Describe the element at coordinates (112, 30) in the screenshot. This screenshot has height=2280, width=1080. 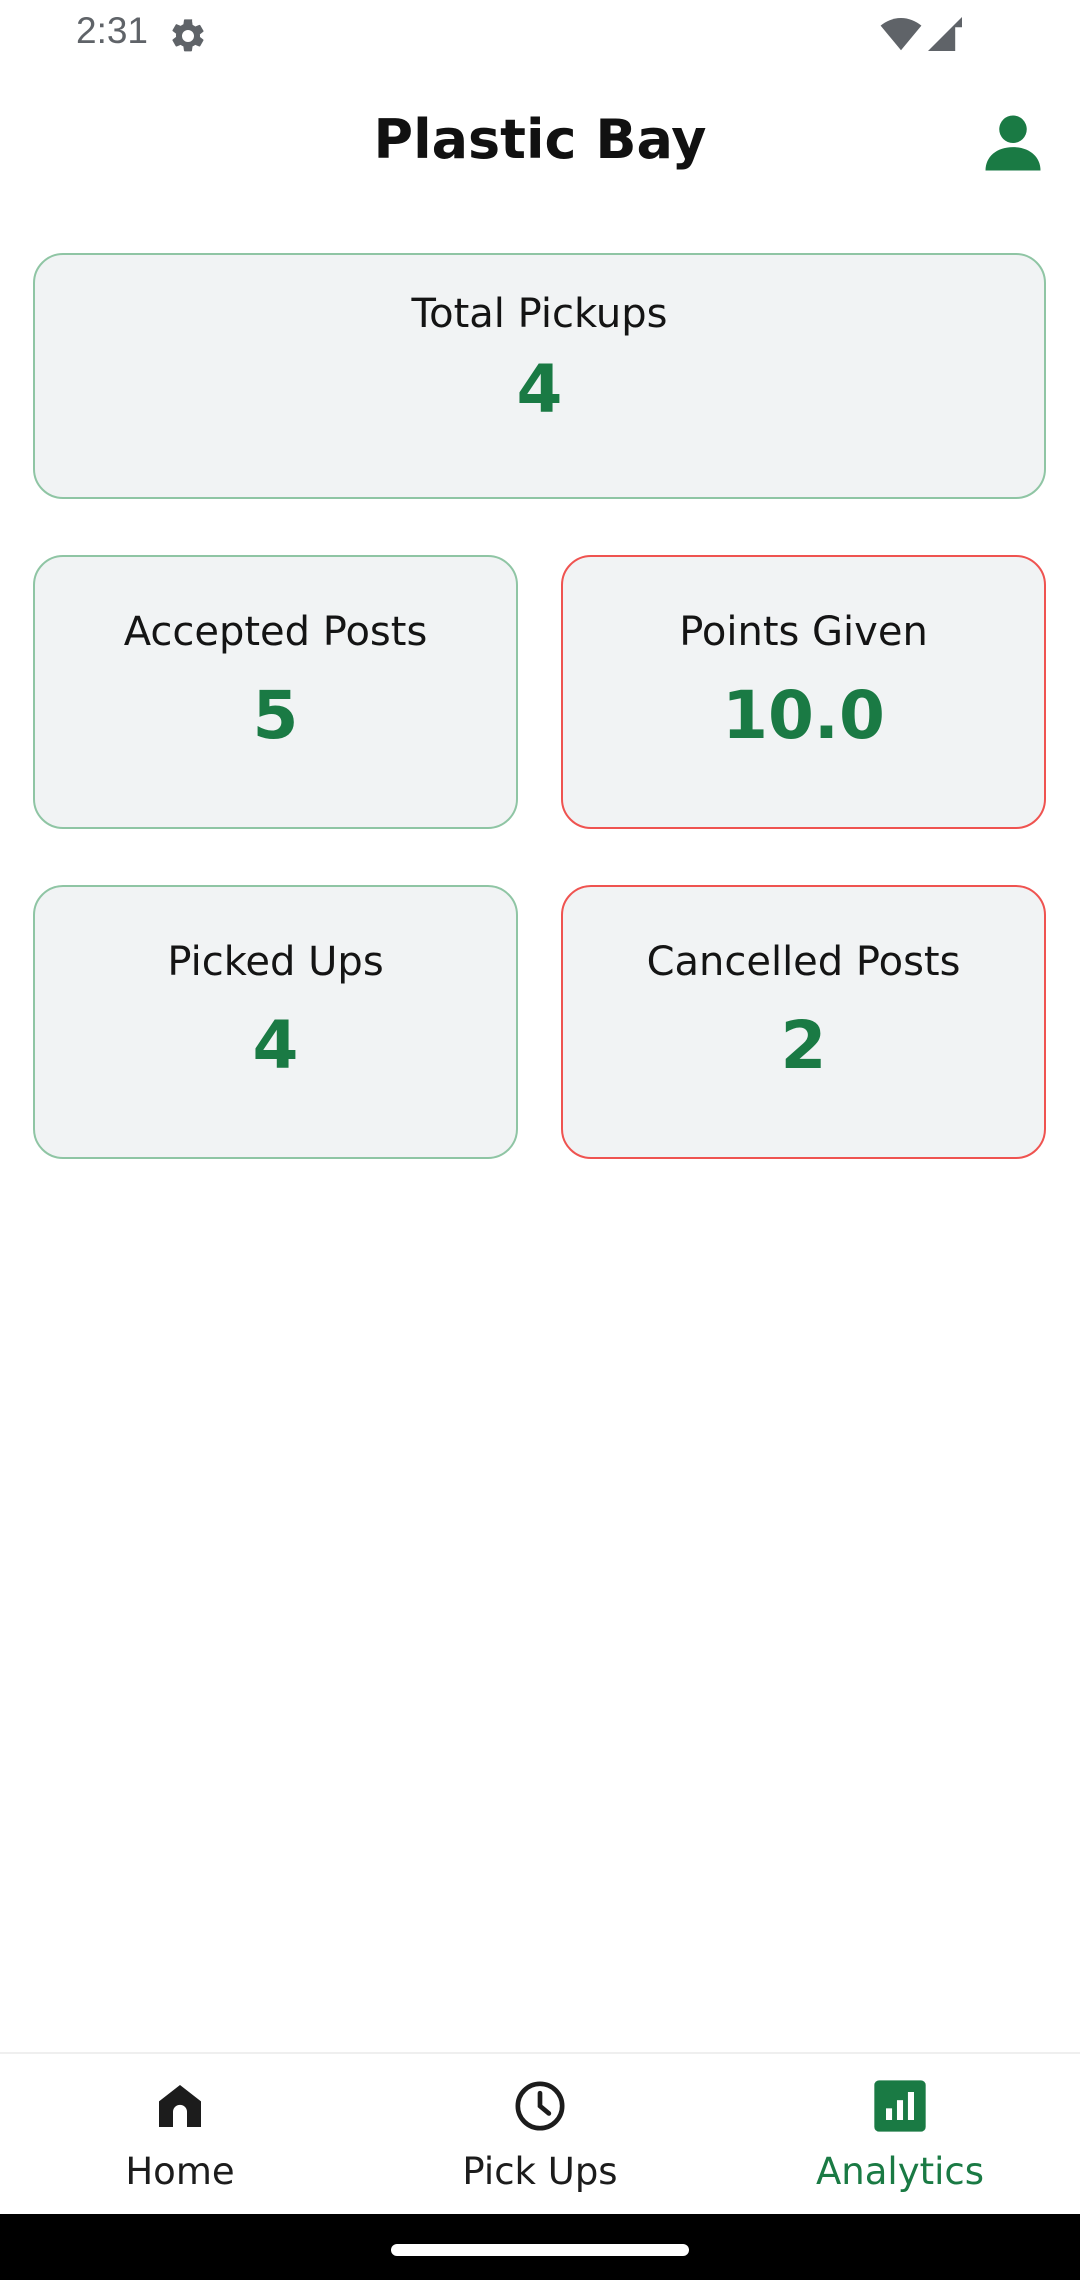
I see `status-time: 2:31` at that location.